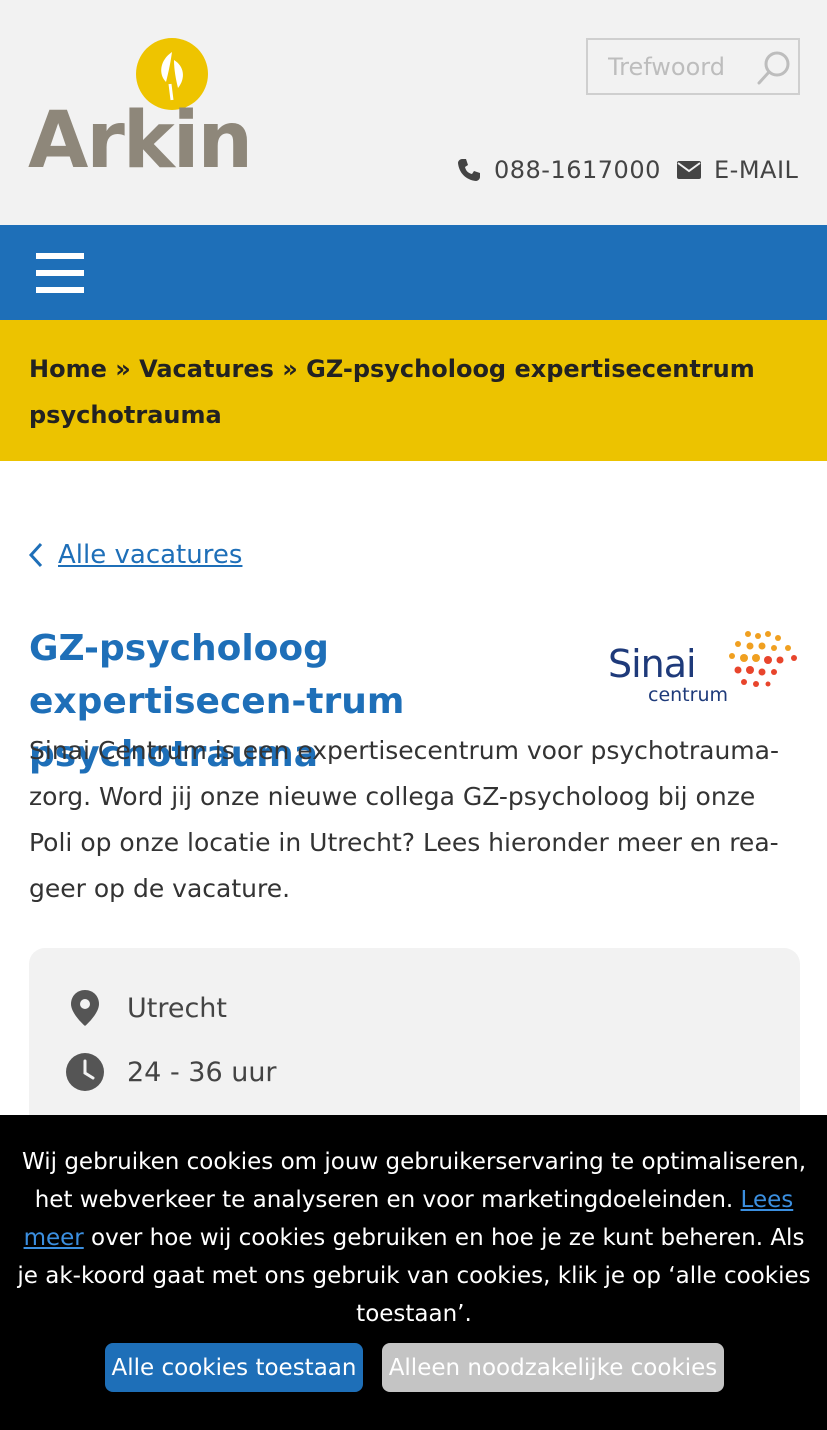 The width and height of the screenshot is (827, 1430). I want to click on breadcrumb-vacatures: Vacatures, so click(206, 369).